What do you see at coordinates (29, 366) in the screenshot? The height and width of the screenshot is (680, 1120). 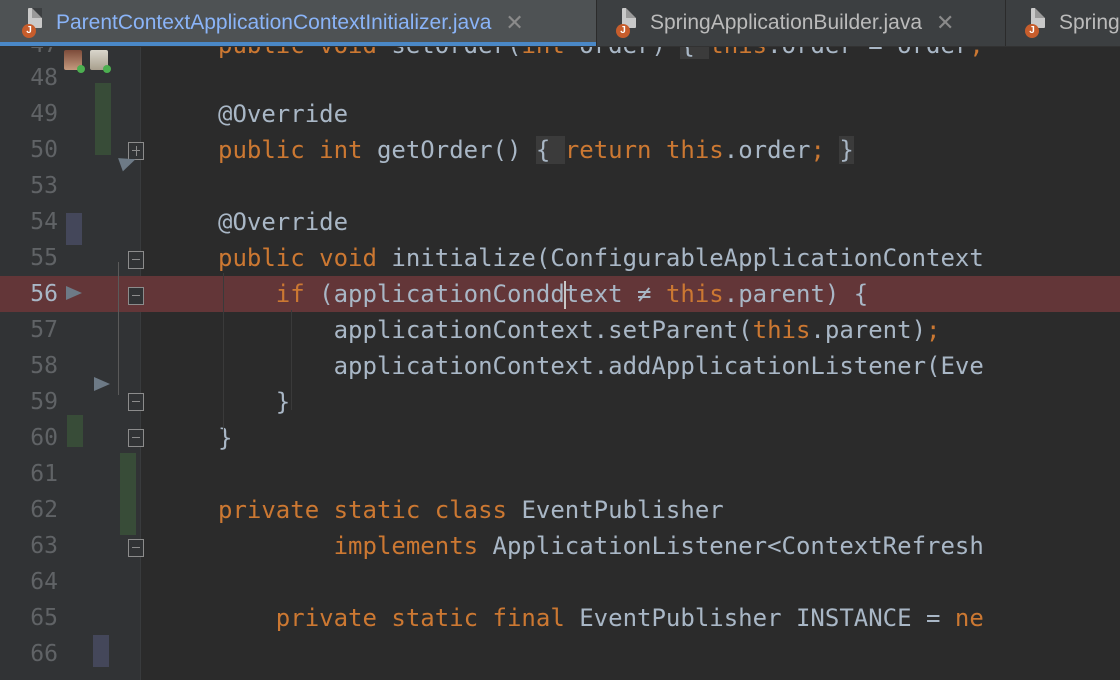 I see `line-number: 58` at bounding box center [29, 366].